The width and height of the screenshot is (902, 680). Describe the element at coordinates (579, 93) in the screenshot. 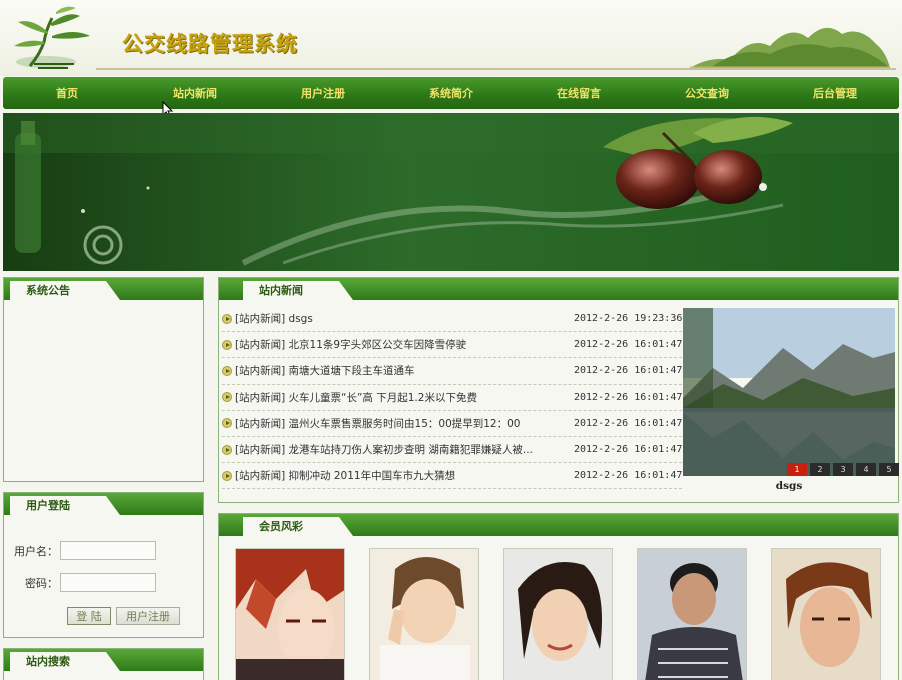

I see `nav-online-message: 在线留言` at that location.